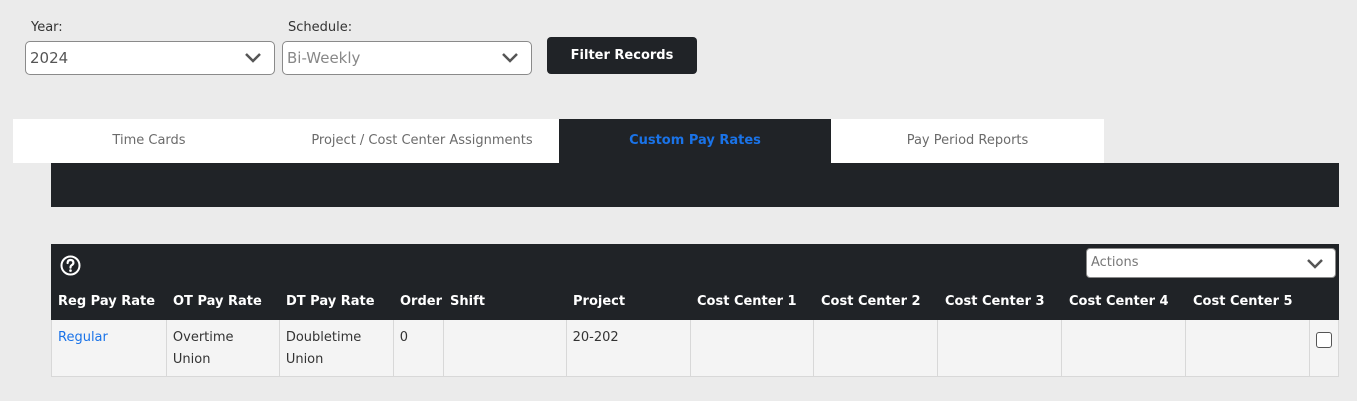 This screenshot has height=401, width=1357. I want to click on col-header-dt-pay-rate: DT Pay Rate, so click(336, 302).